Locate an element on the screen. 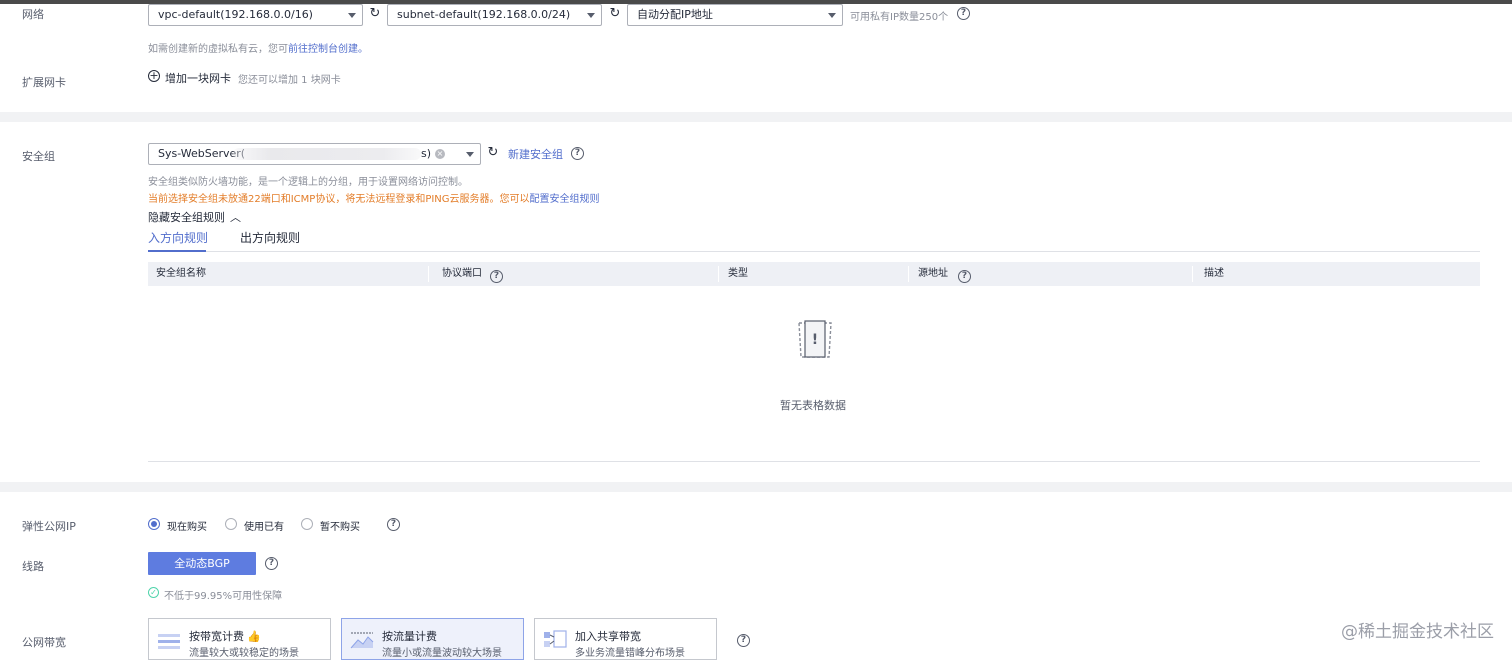 This screenshot has height=660, width=1512. card-desc: 流量较大或较稳定的场景 is located at coordinates (244, 653).